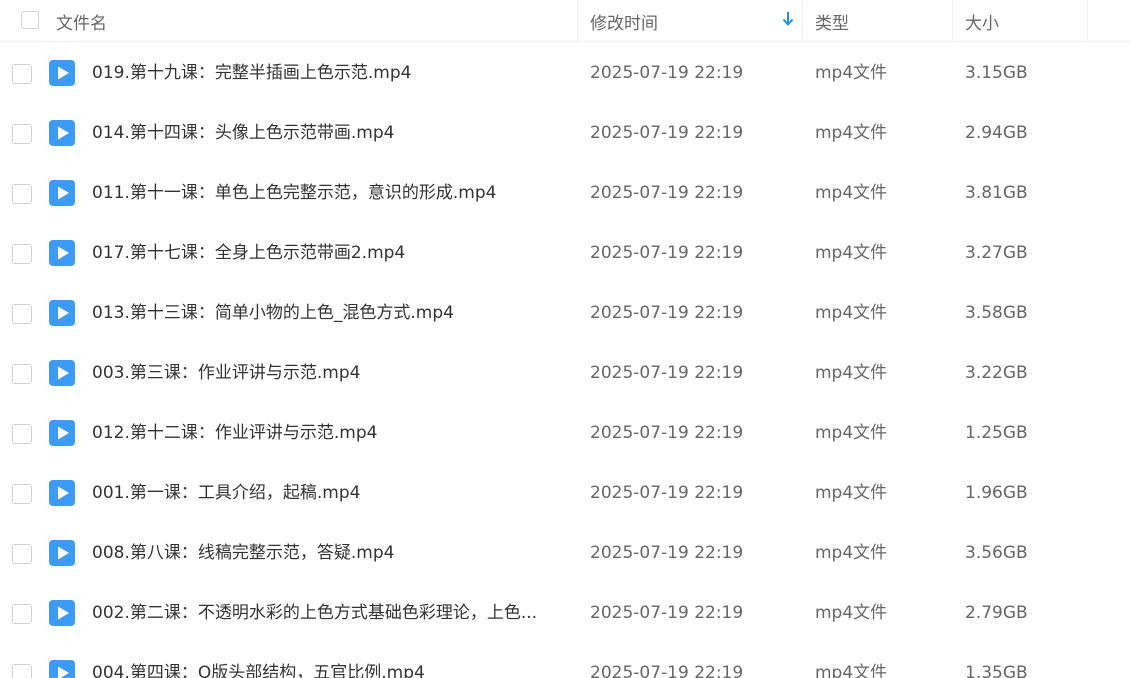 The image size is (1131, 678). Describe the element at coordinates (996, 313) in the screenshot. I see `file-size: 3.58GB` at that location.